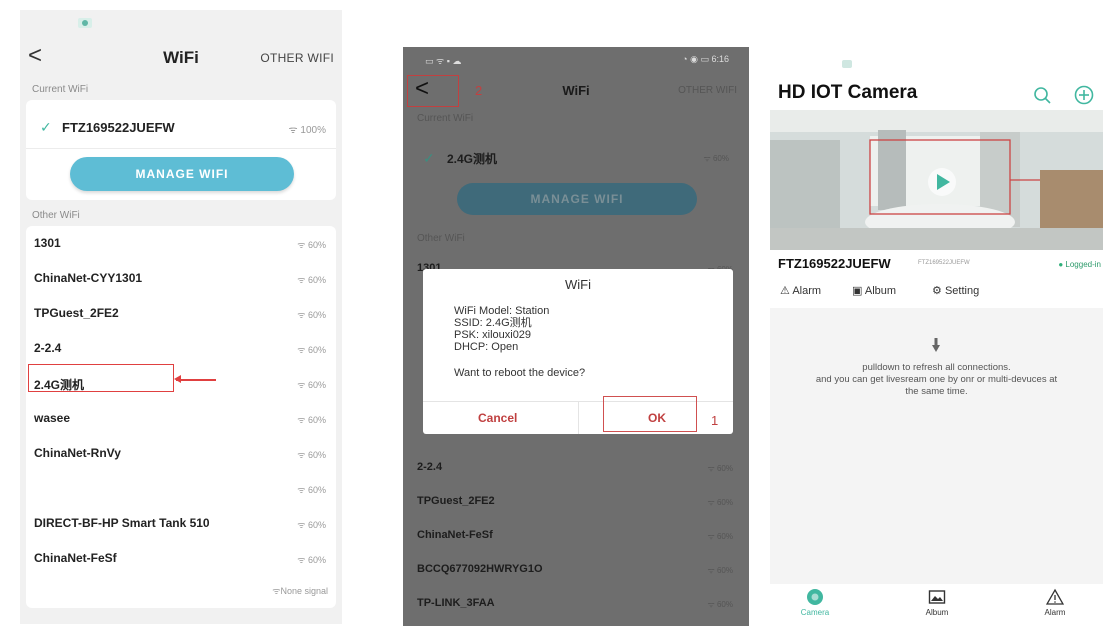  Describe the element at coordinates (785, 291) in the screenshot. I see `warning-icon: ⚠` at that location.